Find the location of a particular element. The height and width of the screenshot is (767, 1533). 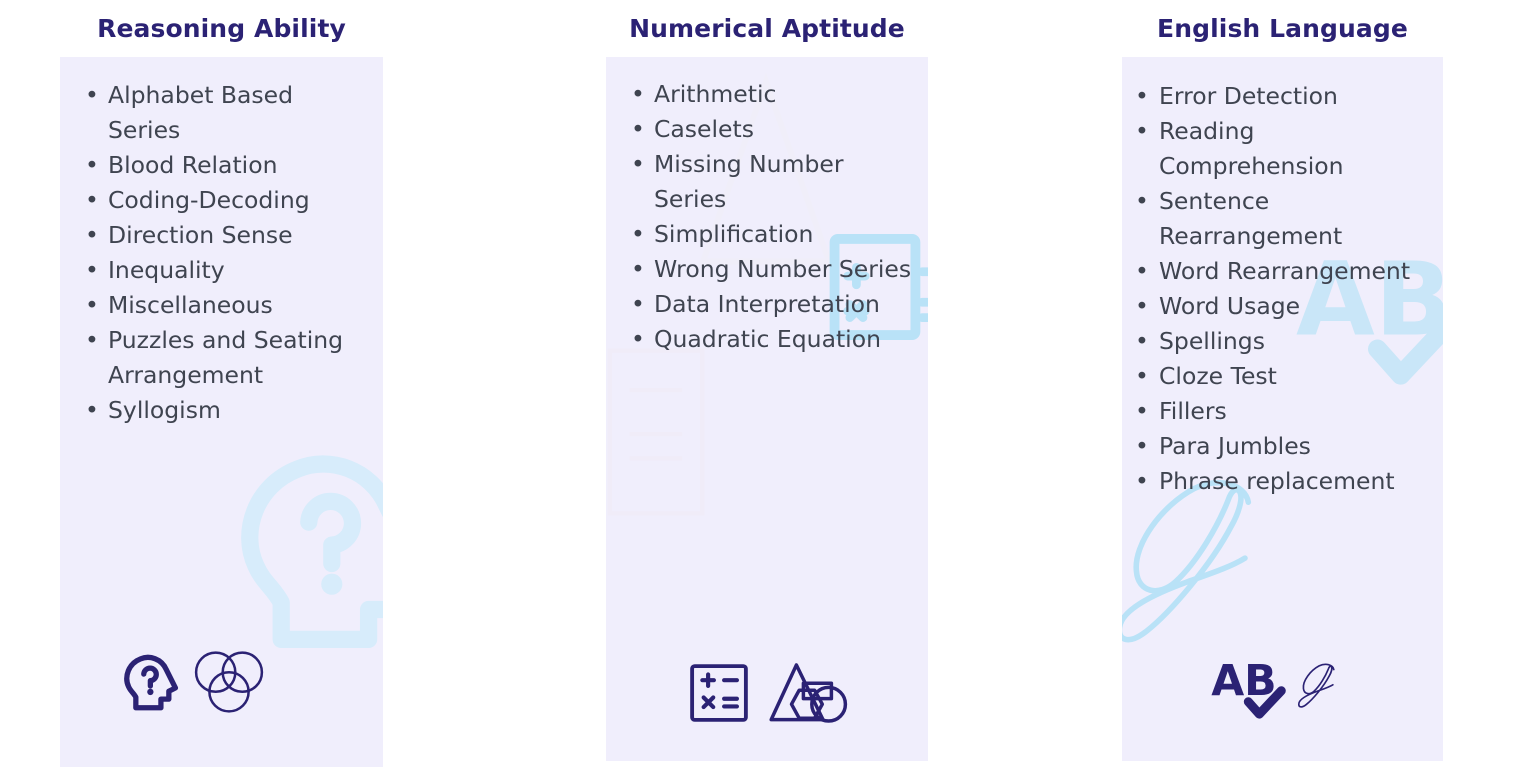

venn-diagram-icon is located at coordinates (229, 684).